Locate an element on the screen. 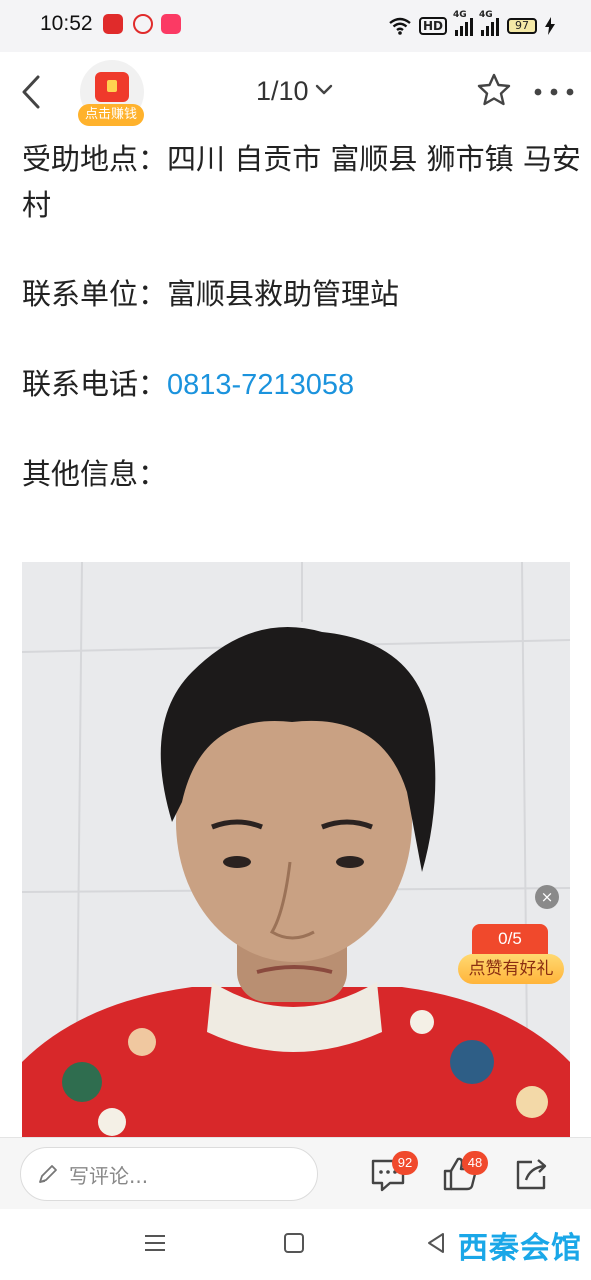 The height and width of the screenshot is (1280, 591). like-reward-badge: 0/5 点赞有好礼 is located at coordinates (511, 955).